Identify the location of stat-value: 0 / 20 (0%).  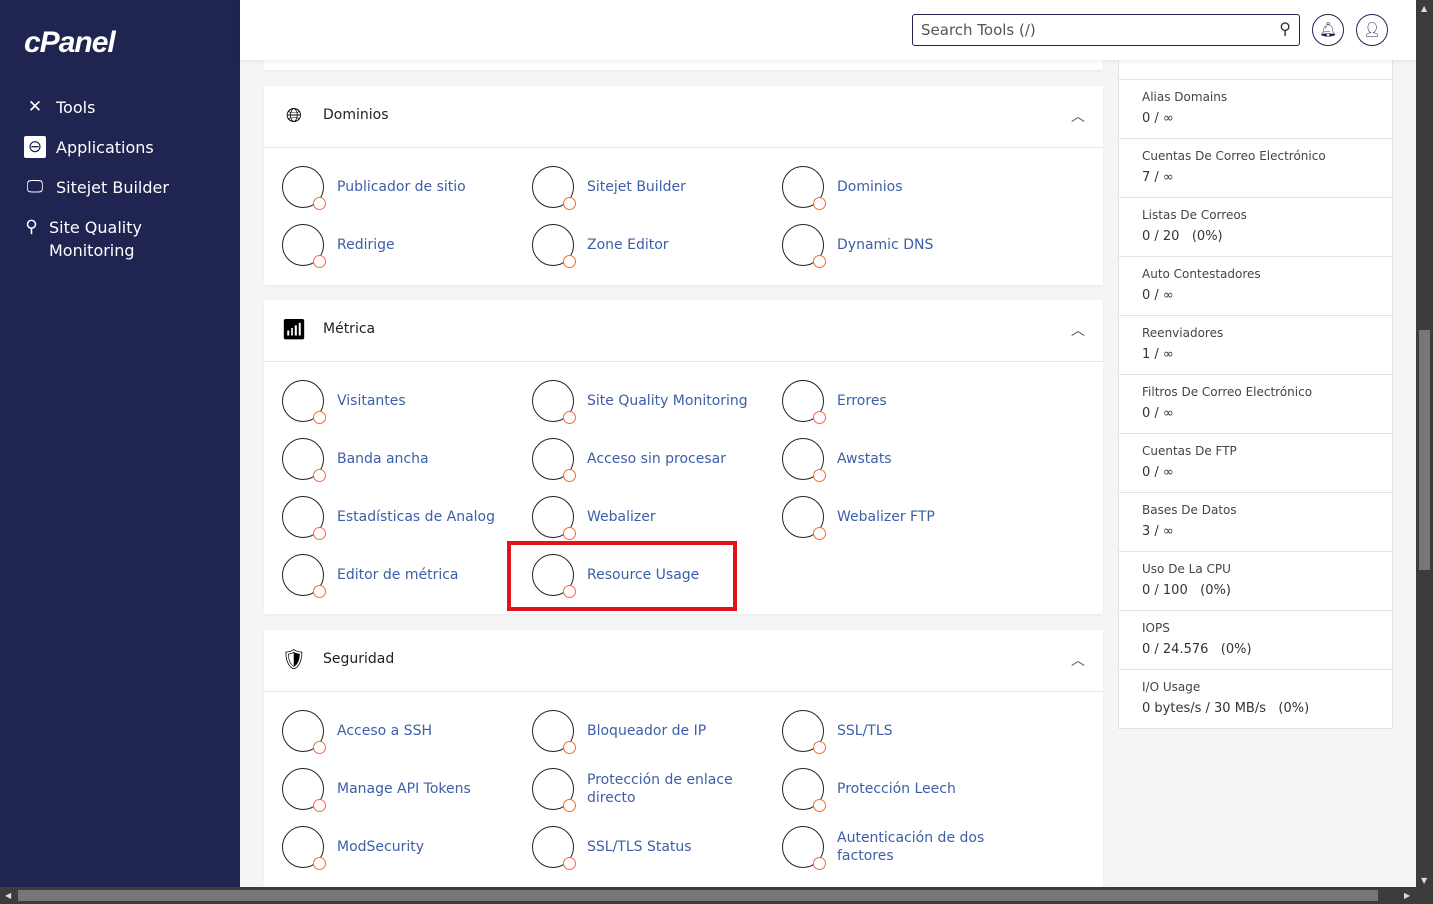
(1182, 236).